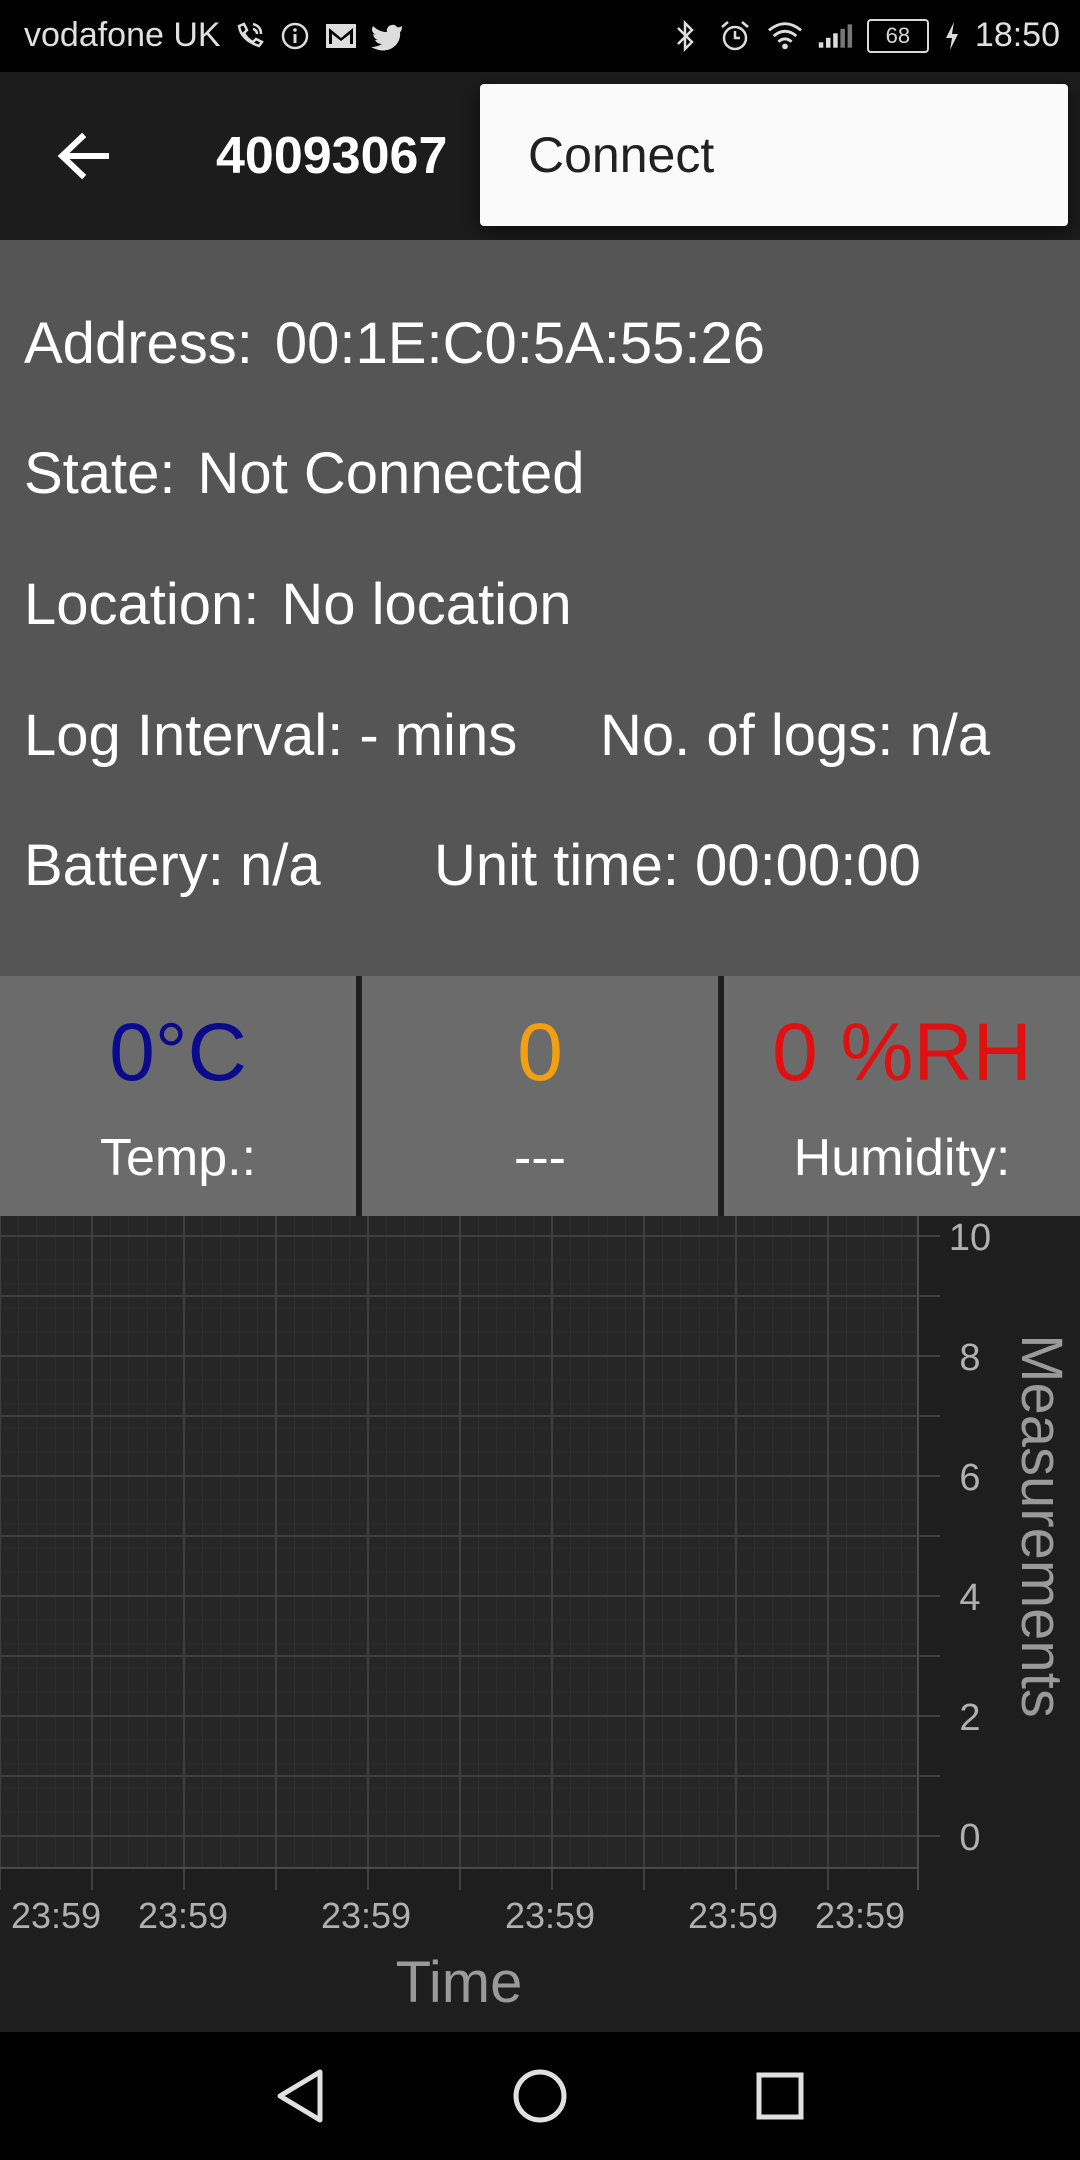 This screenshot has height=2160, width=1080. I want to click on secondary-tile: 0 ---, so click(540, 1096).